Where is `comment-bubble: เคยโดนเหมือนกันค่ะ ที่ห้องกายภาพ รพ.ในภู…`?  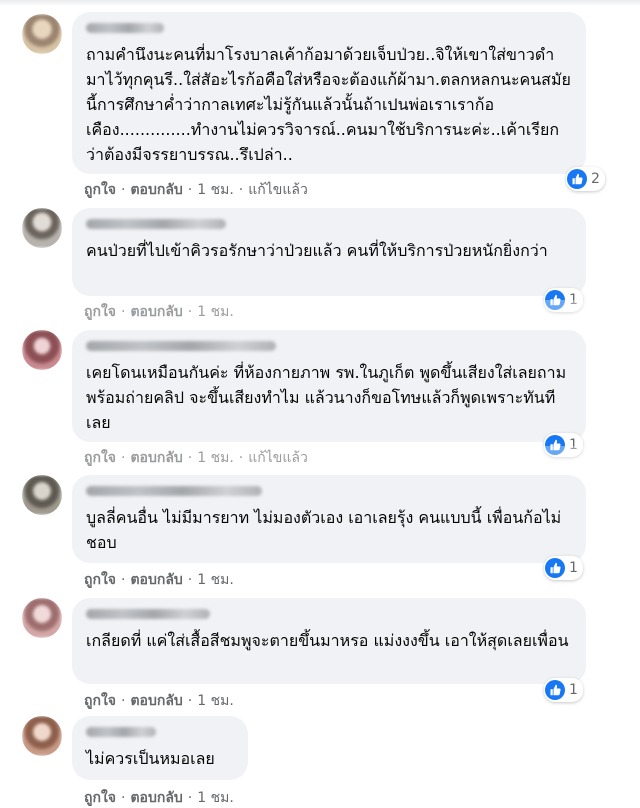
comment-bubble: เคยโดนเหมือนกันค่ะ ที่ห้องกายภาพ รพ.ในภู… is located at coordinates (329, 386).